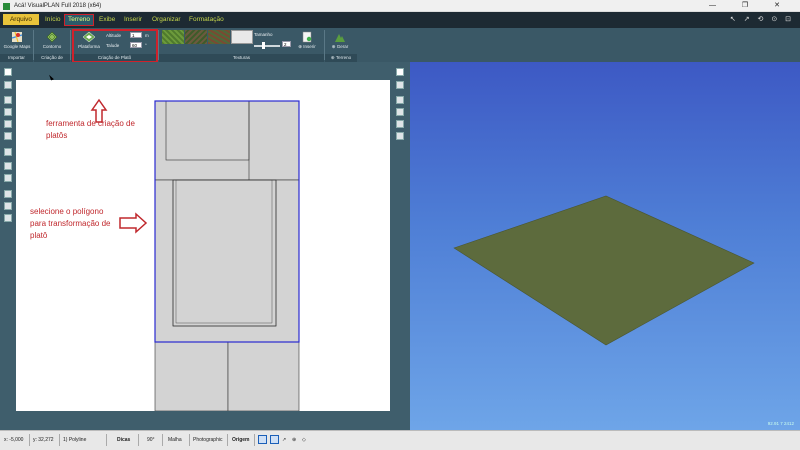 This screenshot has height=450, width=800. Describe the element at coordinates (400, 246) in the screenshot. I see `view3d-toolbar` at that location.